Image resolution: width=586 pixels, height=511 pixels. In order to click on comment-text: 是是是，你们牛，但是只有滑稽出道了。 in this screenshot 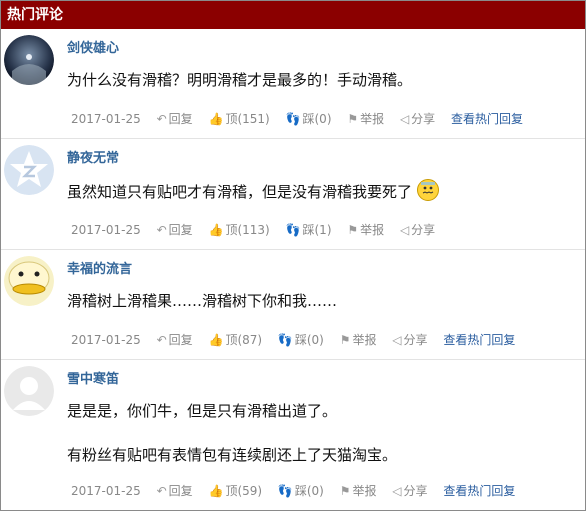, I will do `click(202, 411)`.